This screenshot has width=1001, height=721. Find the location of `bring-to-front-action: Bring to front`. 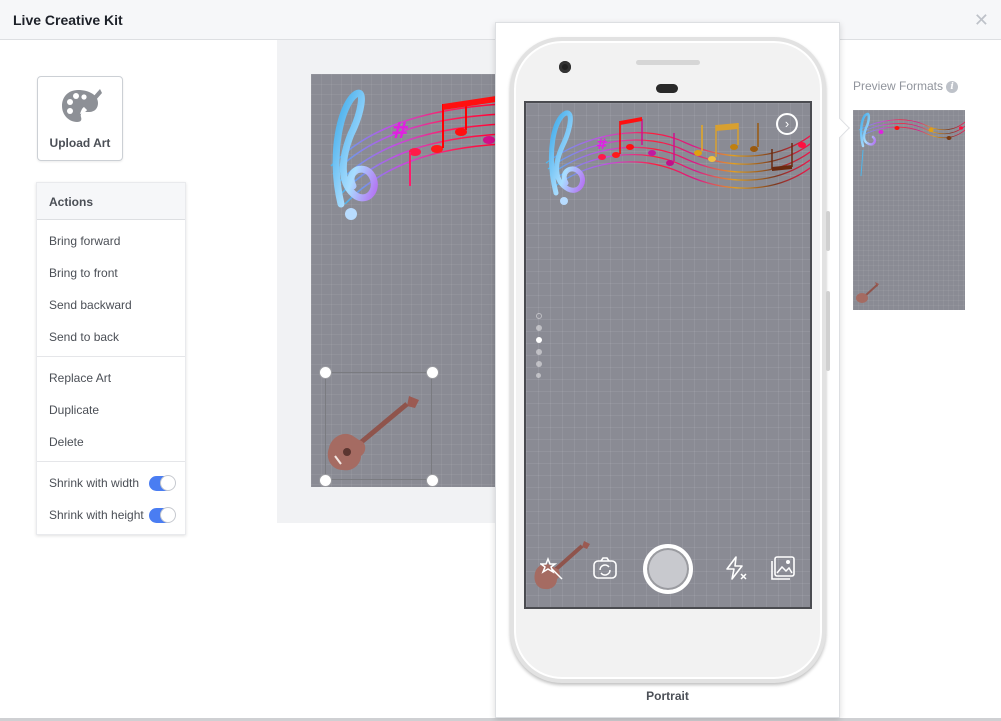

bring-to-front-action: Bring to front is located at coordinates (83, 273).